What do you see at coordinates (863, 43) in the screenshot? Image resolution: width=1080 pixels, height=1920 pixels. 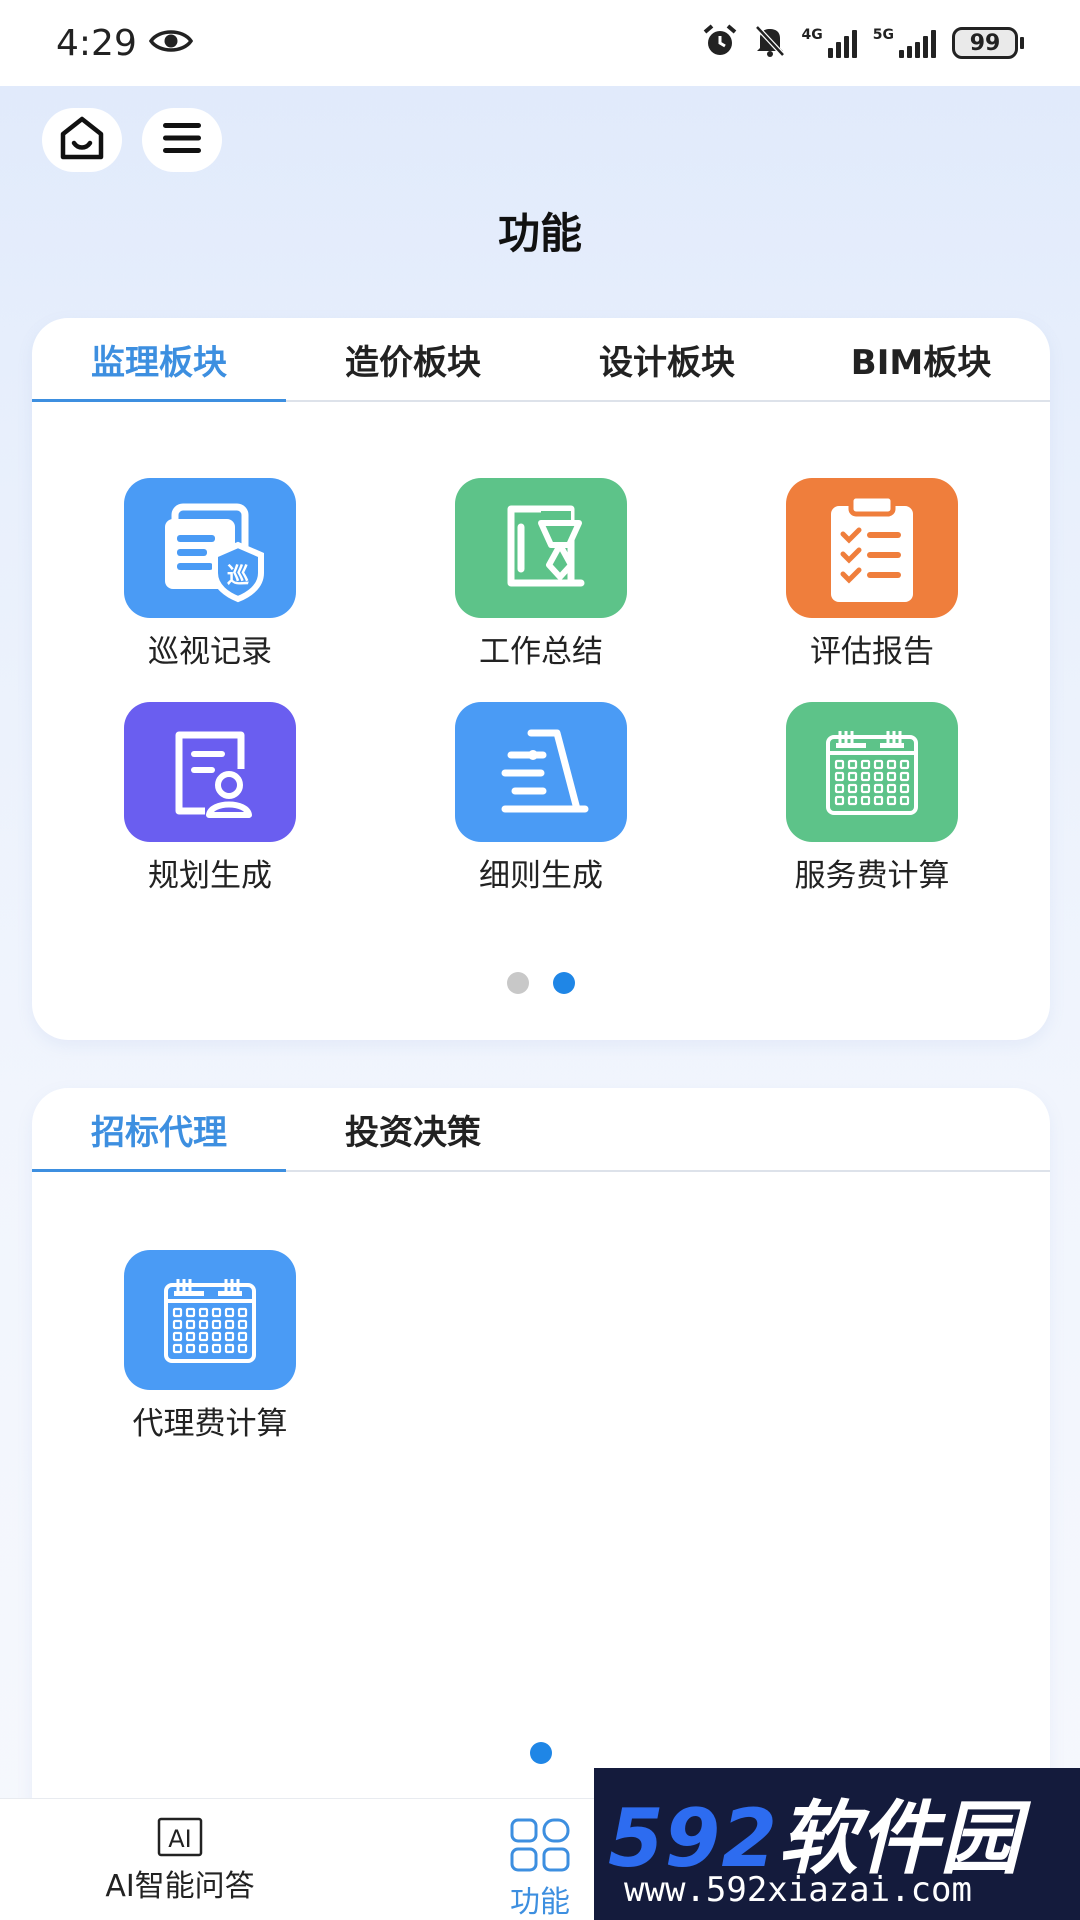 I see `status-right: 4G 5G 99` at bounding box center [863, 43].